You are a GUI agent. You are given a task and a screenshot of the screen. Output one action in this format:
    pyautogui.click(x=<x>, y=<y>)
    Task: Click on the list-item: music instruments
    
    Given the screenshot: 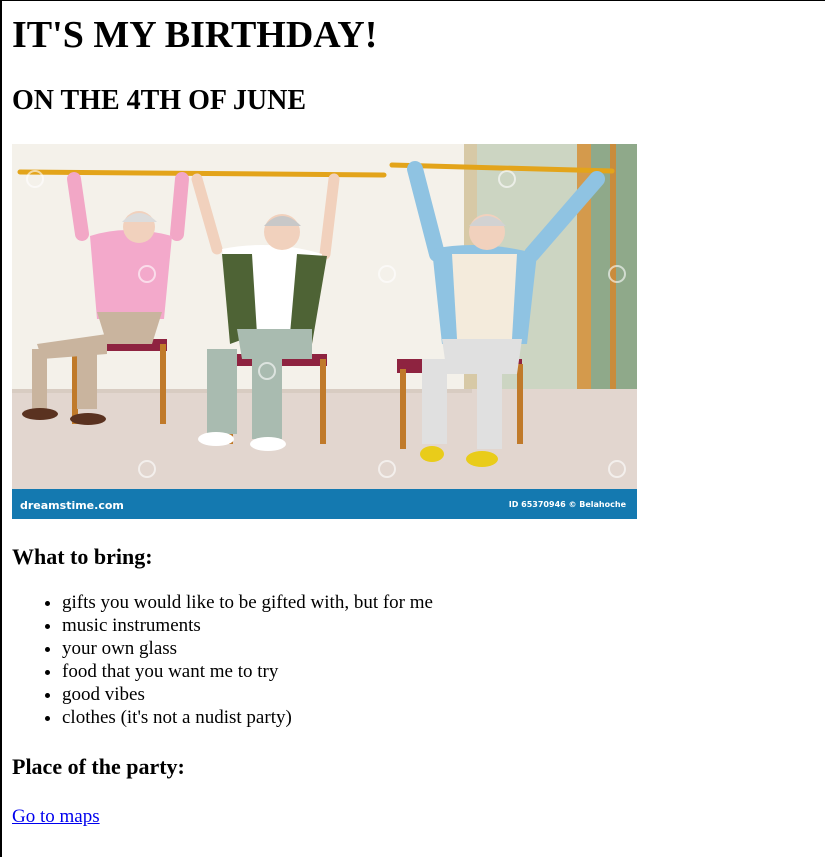 What is the action you would take?
    pyautogui.click(x=437, y=625)
    